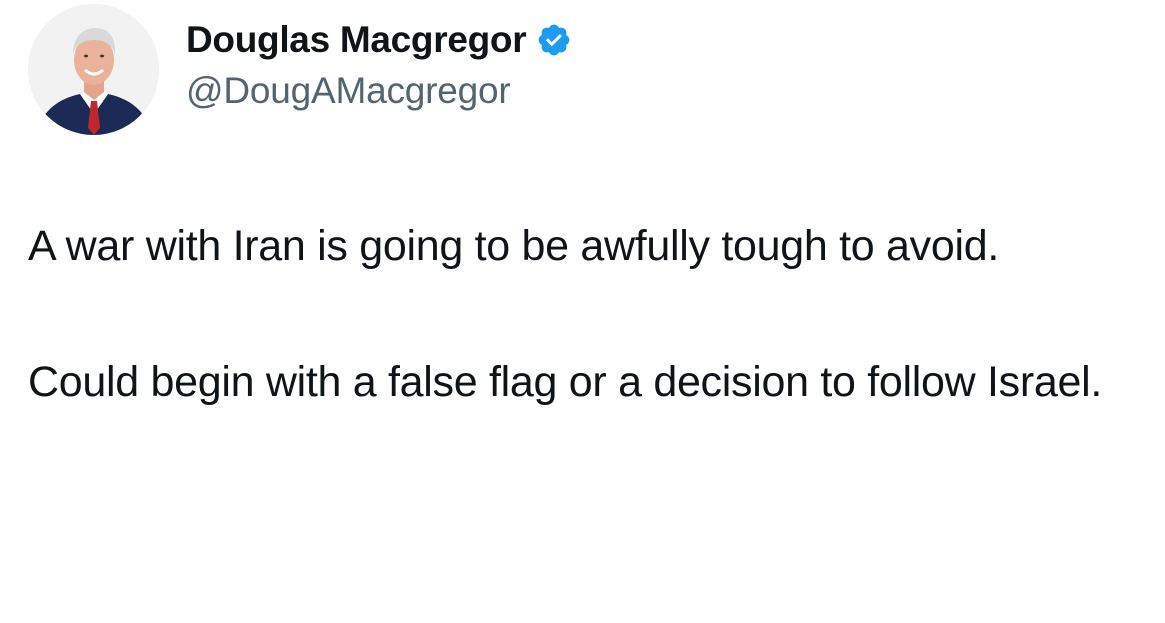 Image resolution: width=1165 pixels, height=623 pixels. I want to click on verified-badge-icon, so click(554, 40).